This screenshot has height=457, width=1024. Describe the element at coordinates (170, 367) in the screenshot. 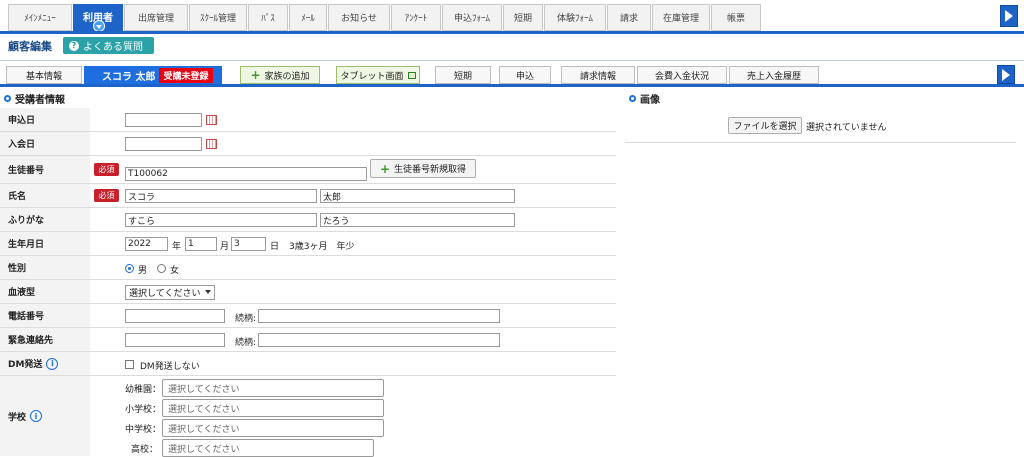

I see `dm-checkbox-label: DM発送しない` at that location.